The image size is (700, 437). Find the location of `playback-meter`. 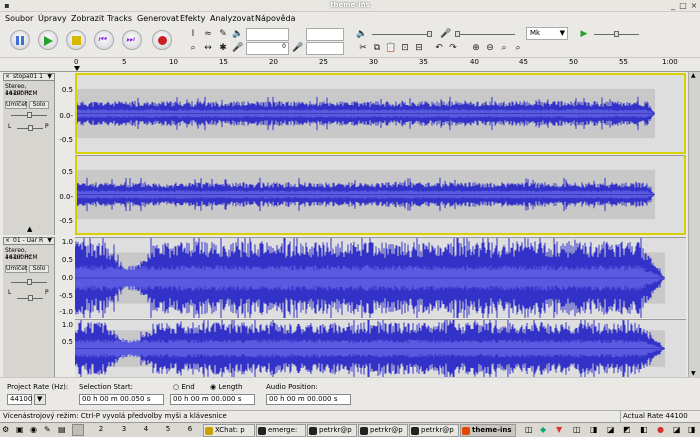

playback-meter is located at coordinates (325, 34).